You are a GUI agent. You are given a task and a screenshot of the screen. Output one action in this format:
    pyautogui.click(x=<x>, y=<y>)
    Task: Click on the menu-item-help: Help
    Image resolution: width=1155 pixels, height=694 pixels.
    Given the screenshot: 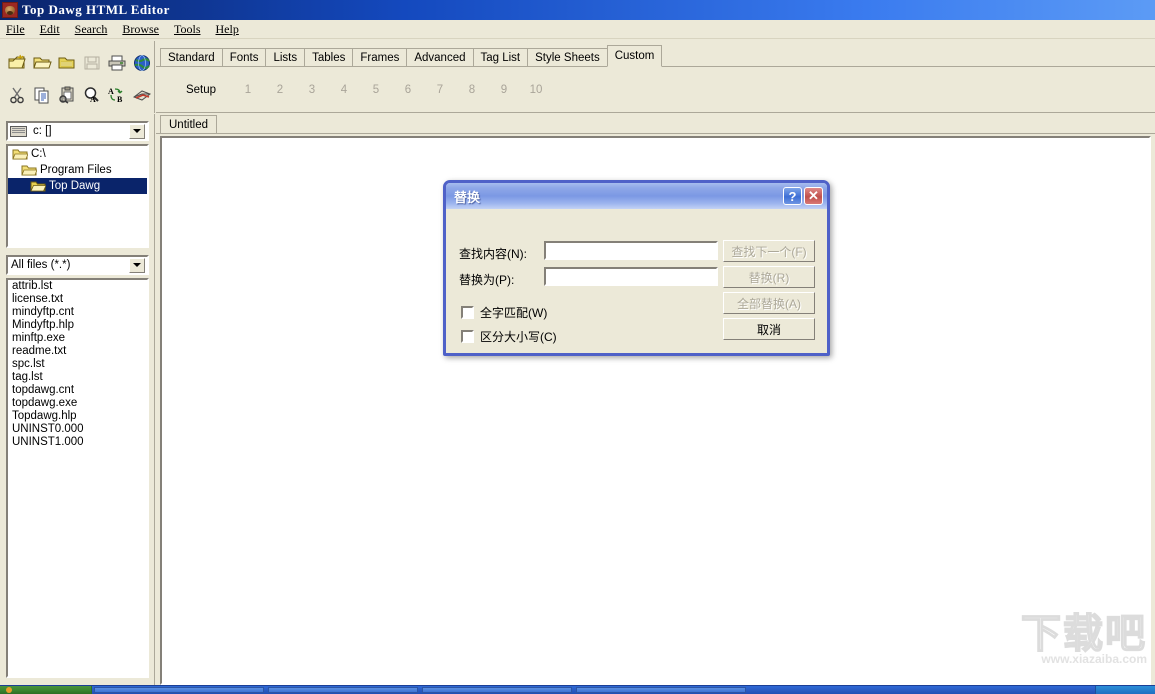 What is the action you would take?
    pyautogui.click(x=229, y=29)
    